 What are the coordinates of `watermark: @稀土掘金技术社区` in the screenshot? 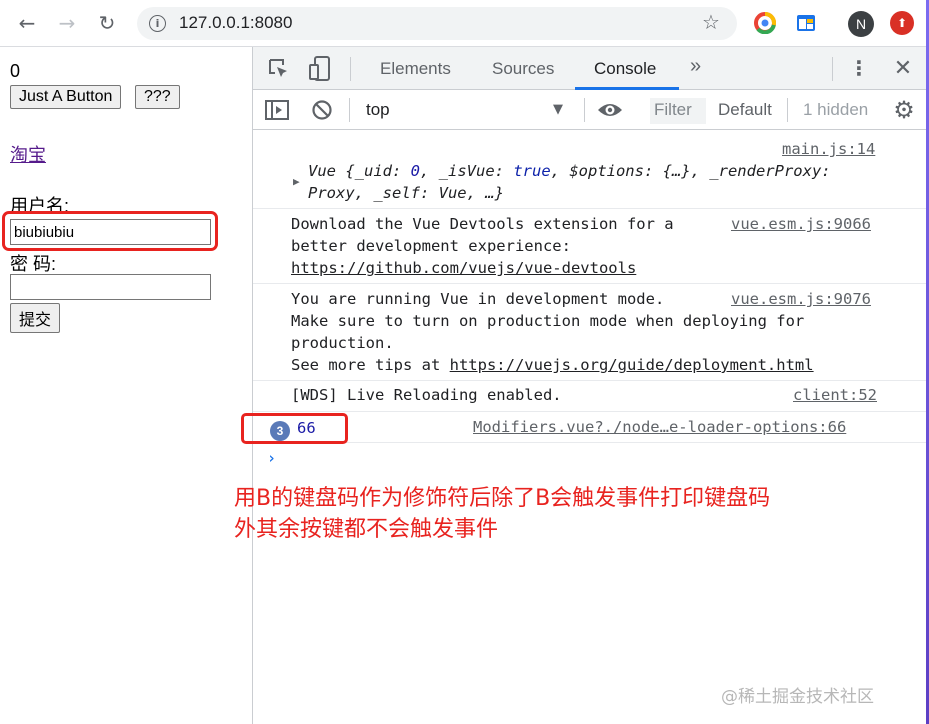 It's located at (797, 697).